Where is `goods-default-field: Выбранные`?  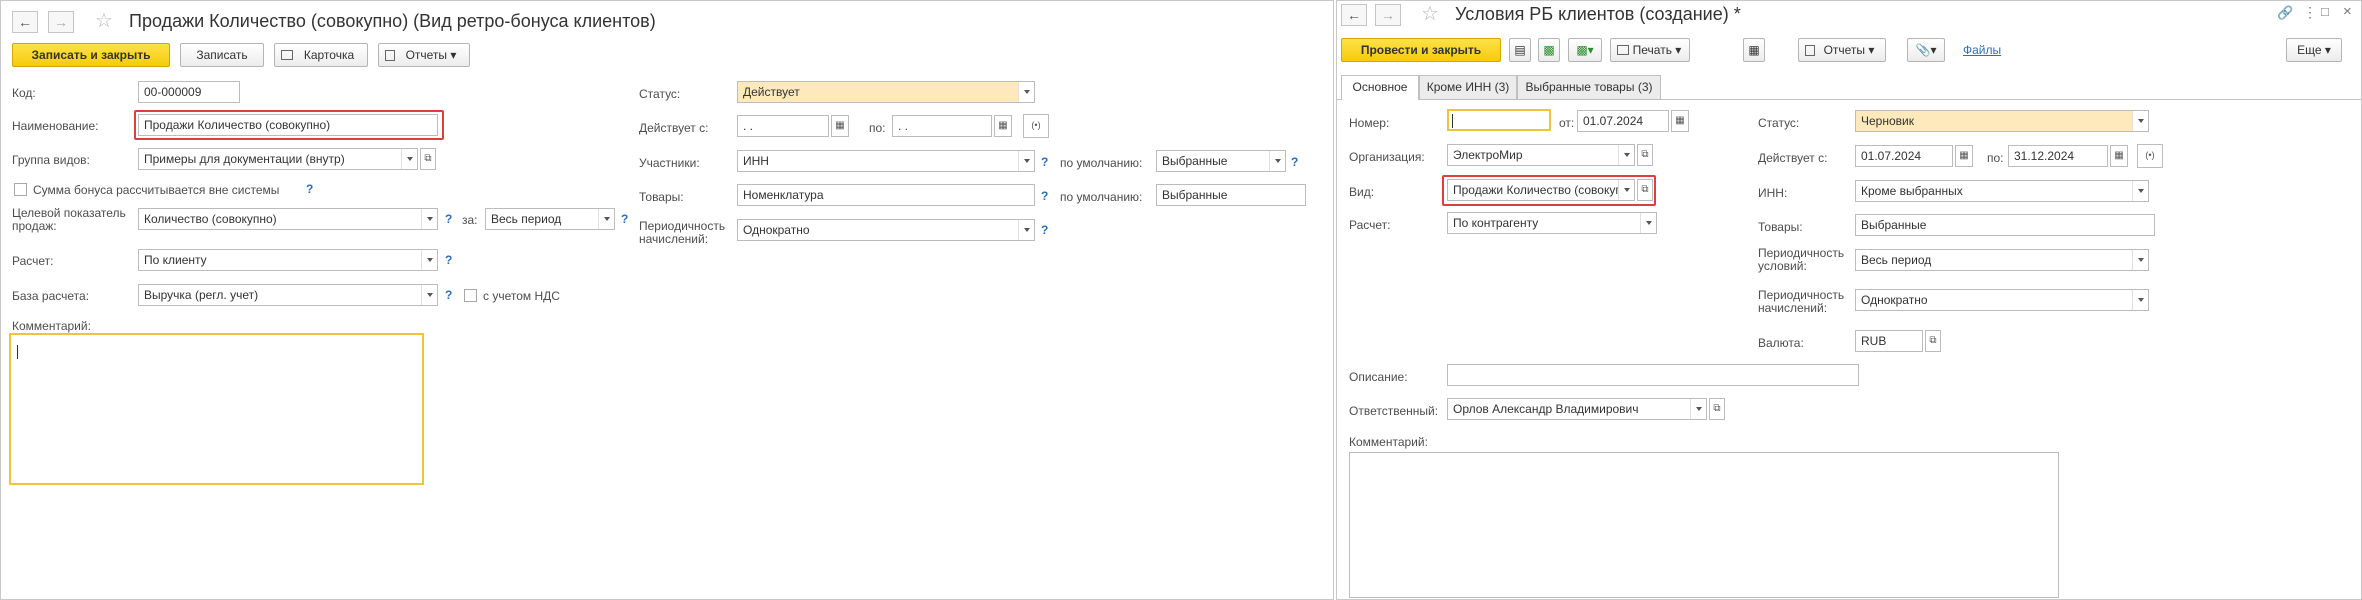 goods-default-field: Выбранные is located at coordinates (1231, 195).